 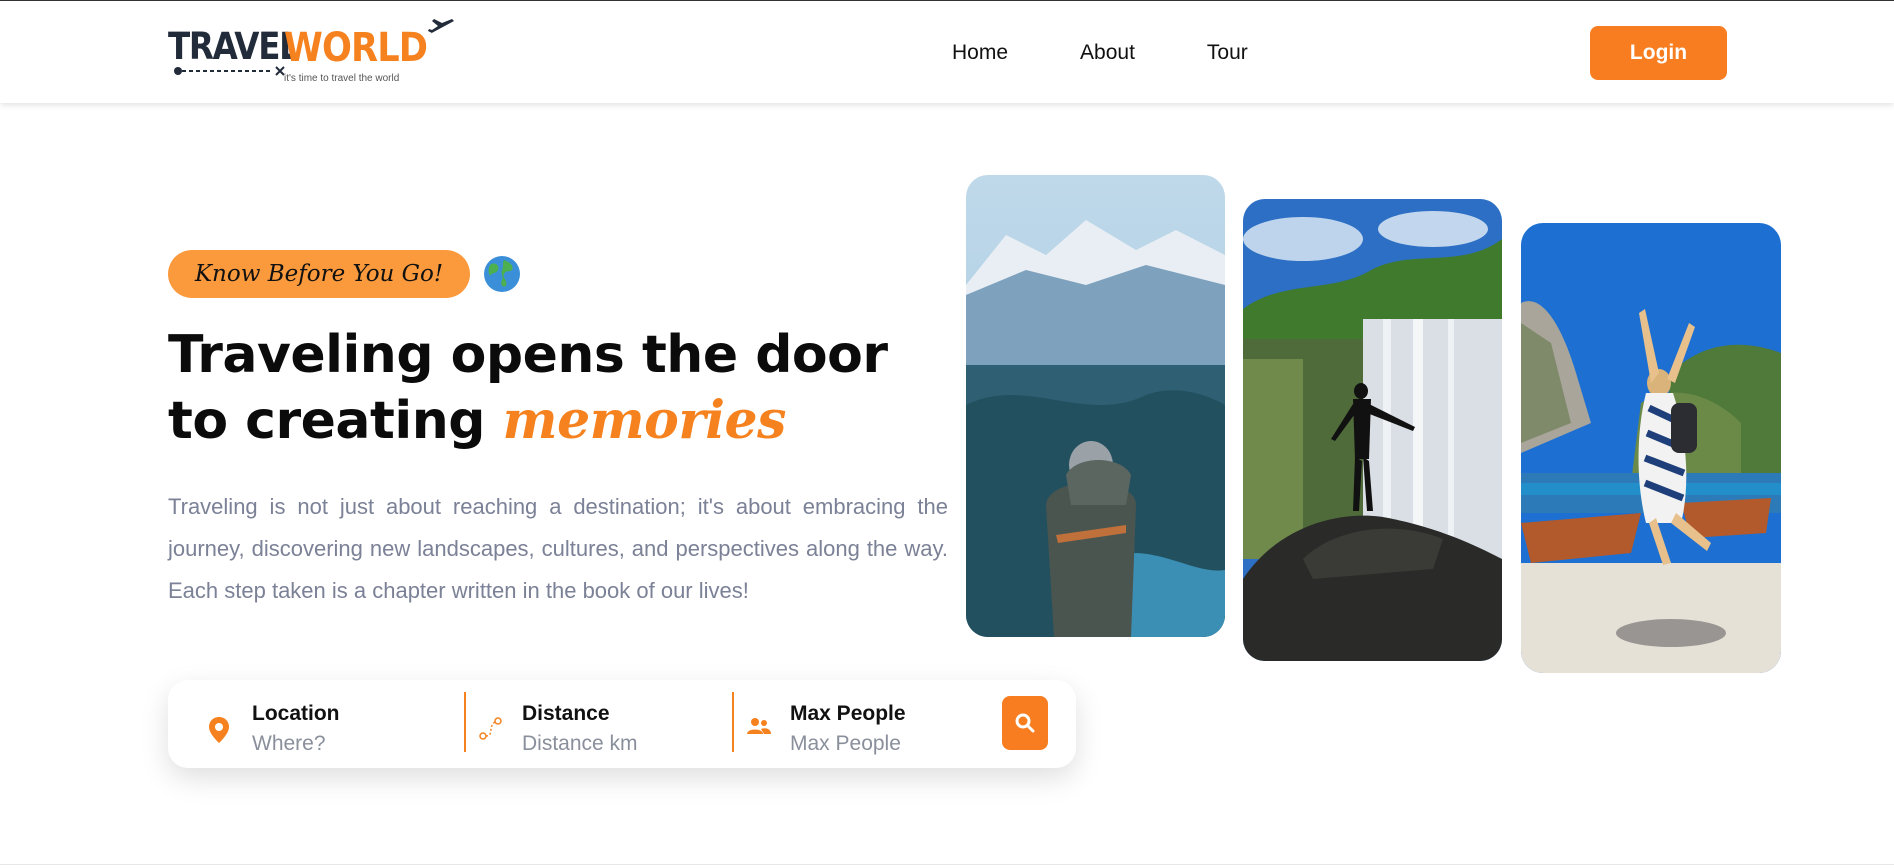 What do you see at coordinates (890, 744) in the screenshot?
I see `max-people-input` at bounding box center [890, 744].